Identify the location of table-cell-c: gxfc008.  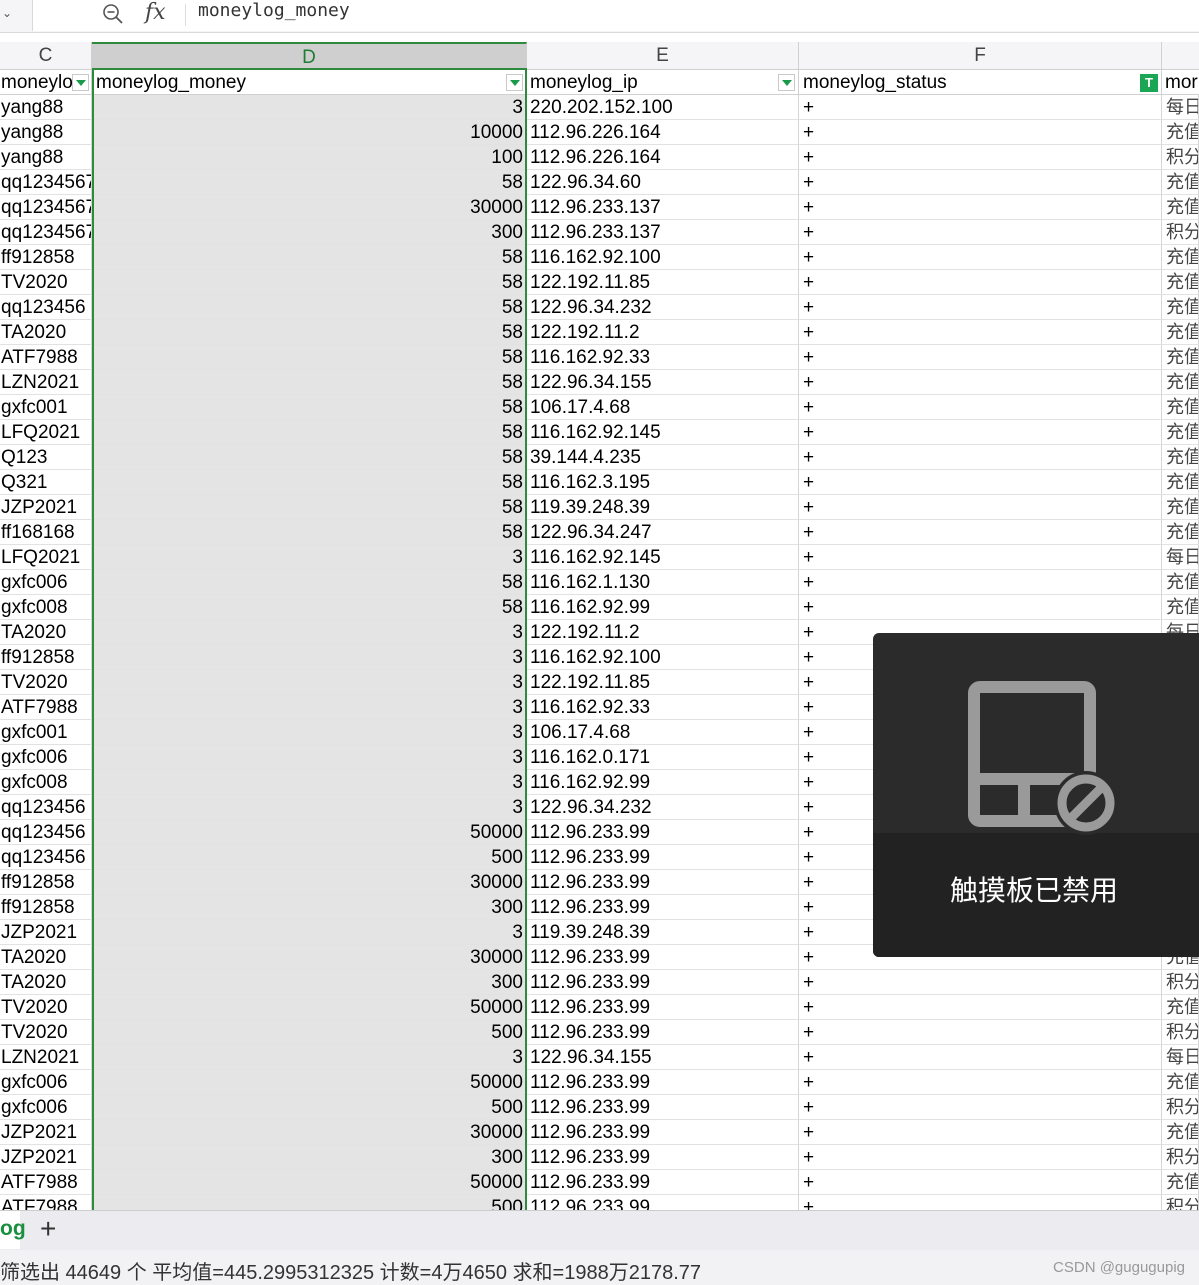
(46, 607).